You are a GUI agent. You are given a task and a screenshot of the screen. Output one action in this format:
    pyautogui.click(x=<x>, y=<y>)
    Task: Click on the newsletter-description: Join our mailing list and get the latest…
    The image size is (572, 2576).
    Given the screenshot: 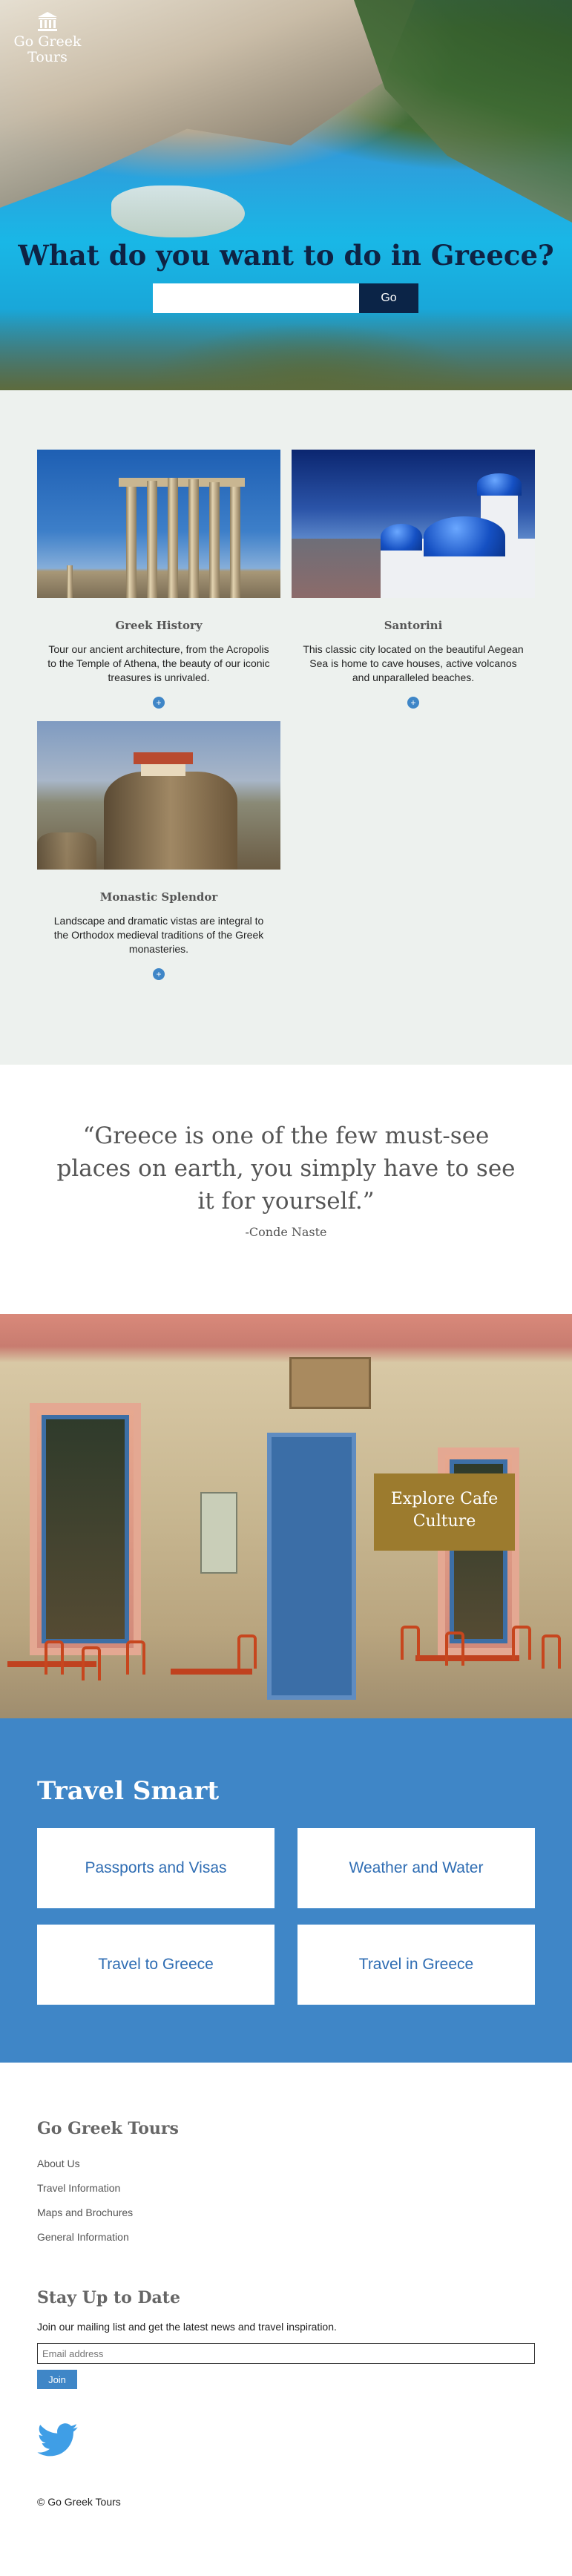 What is the action you would take?
    pyautogui.click(x=187, y=2327)
    